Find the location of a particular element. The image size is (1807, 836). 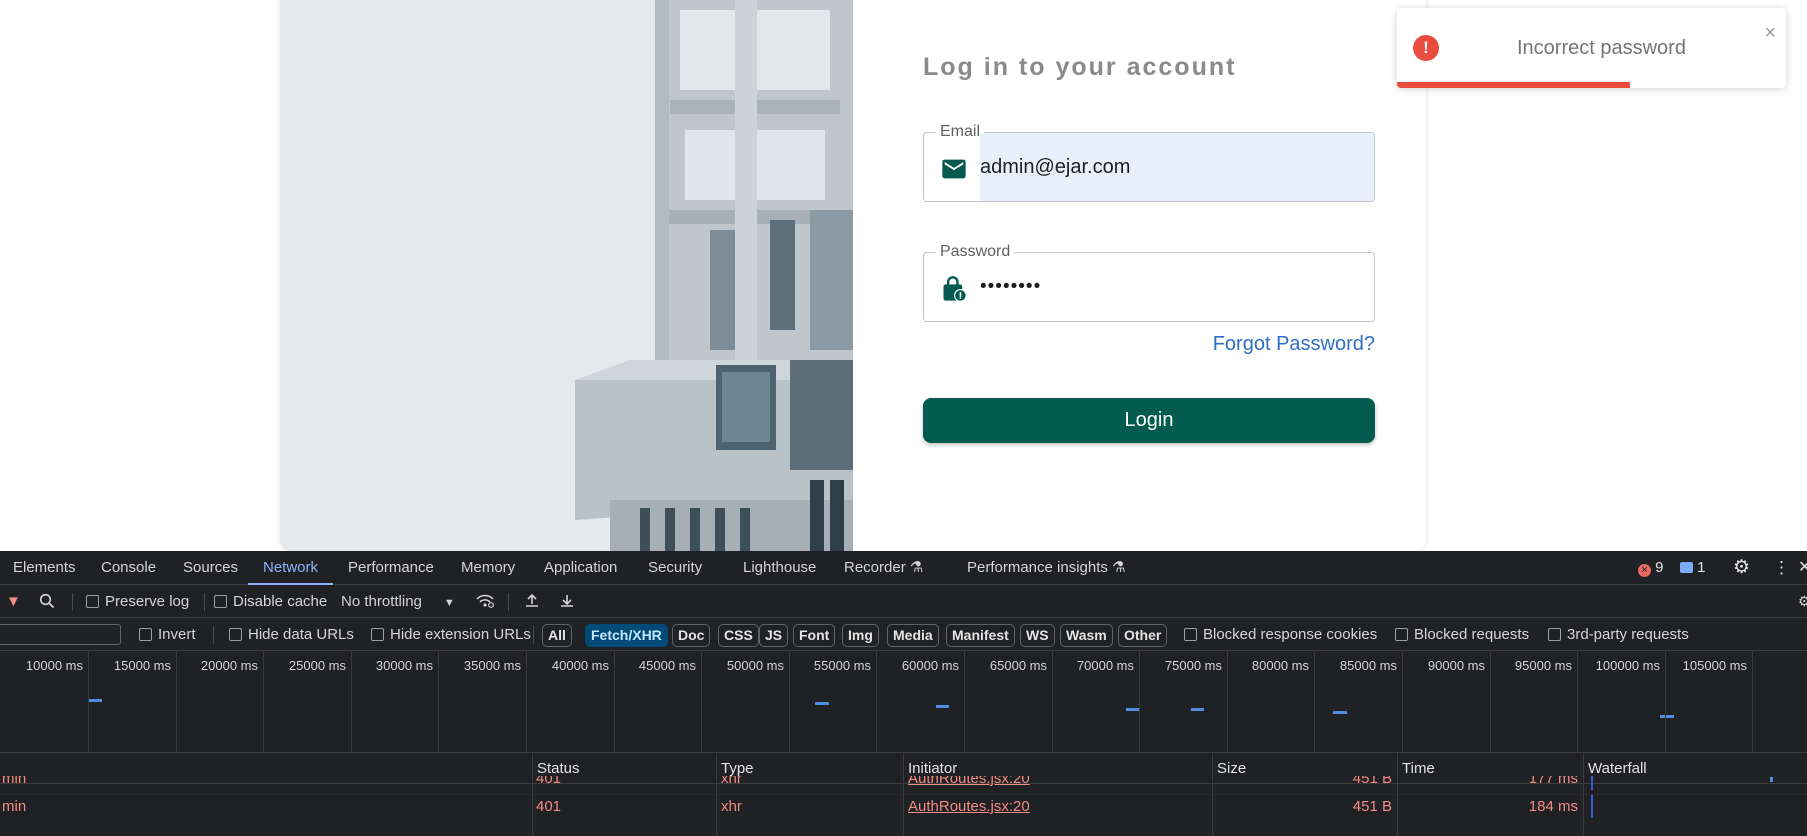

login-button: Login is located at coordinates (1149, 420).